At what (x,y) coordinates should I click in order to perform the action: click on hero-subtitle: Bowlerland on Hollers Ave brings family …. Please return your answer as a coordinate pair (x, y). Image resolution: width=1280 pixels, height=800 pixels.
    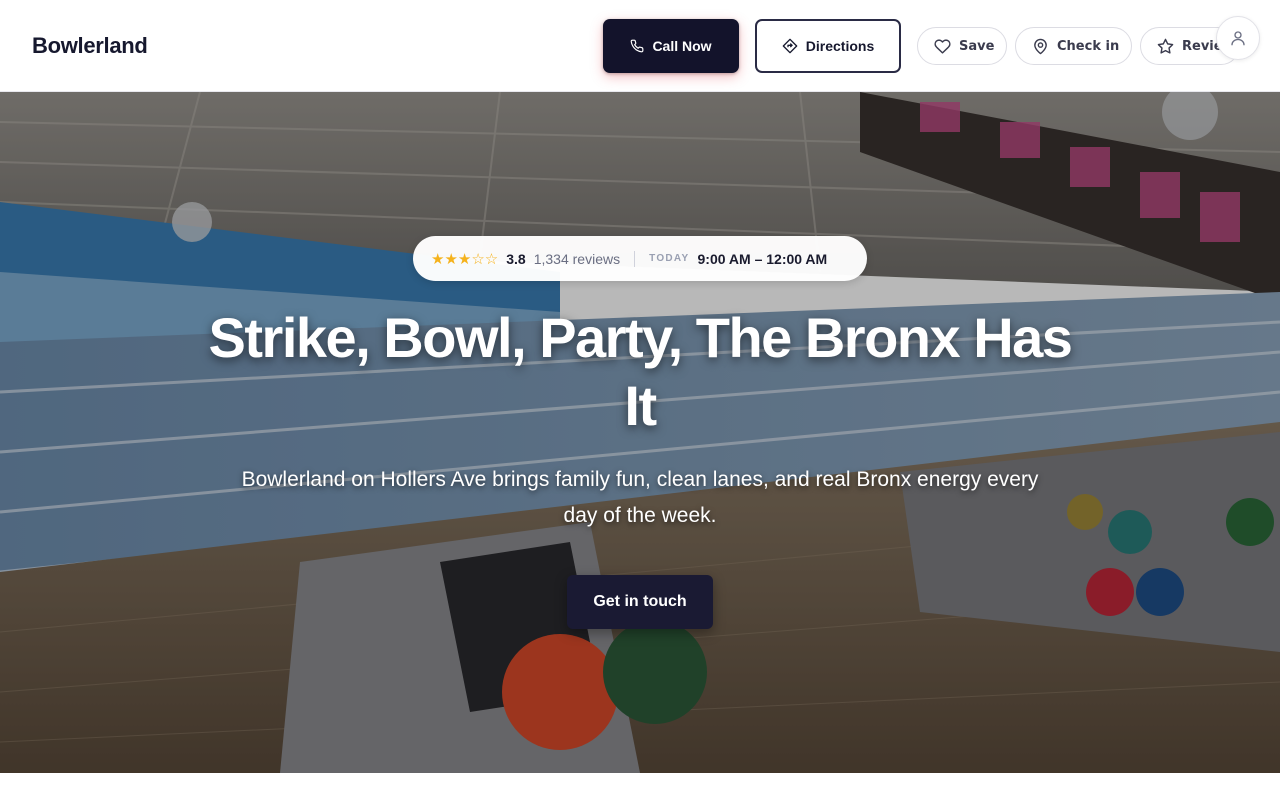
    Looking at the image, I should click on (640, 497).